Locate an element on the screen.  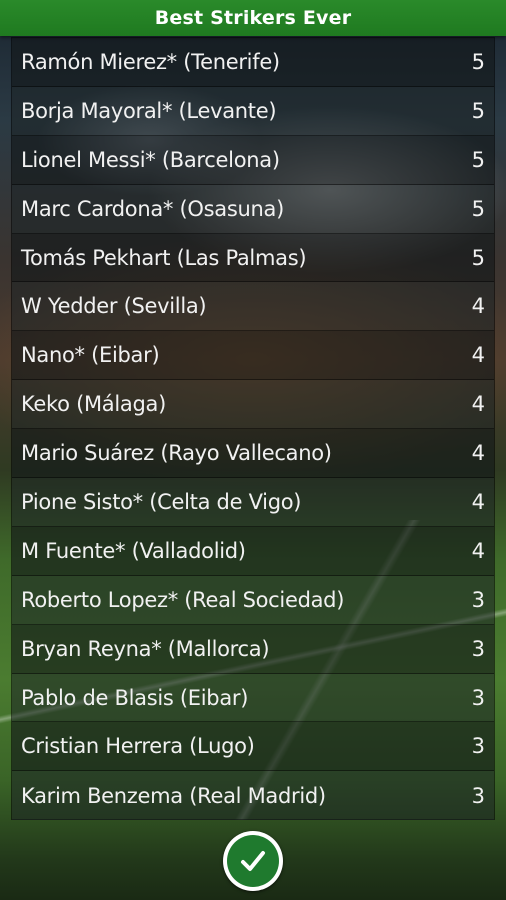
player-name: Lionel Messi* (Barcelona) is located at coordinates (150, 159).